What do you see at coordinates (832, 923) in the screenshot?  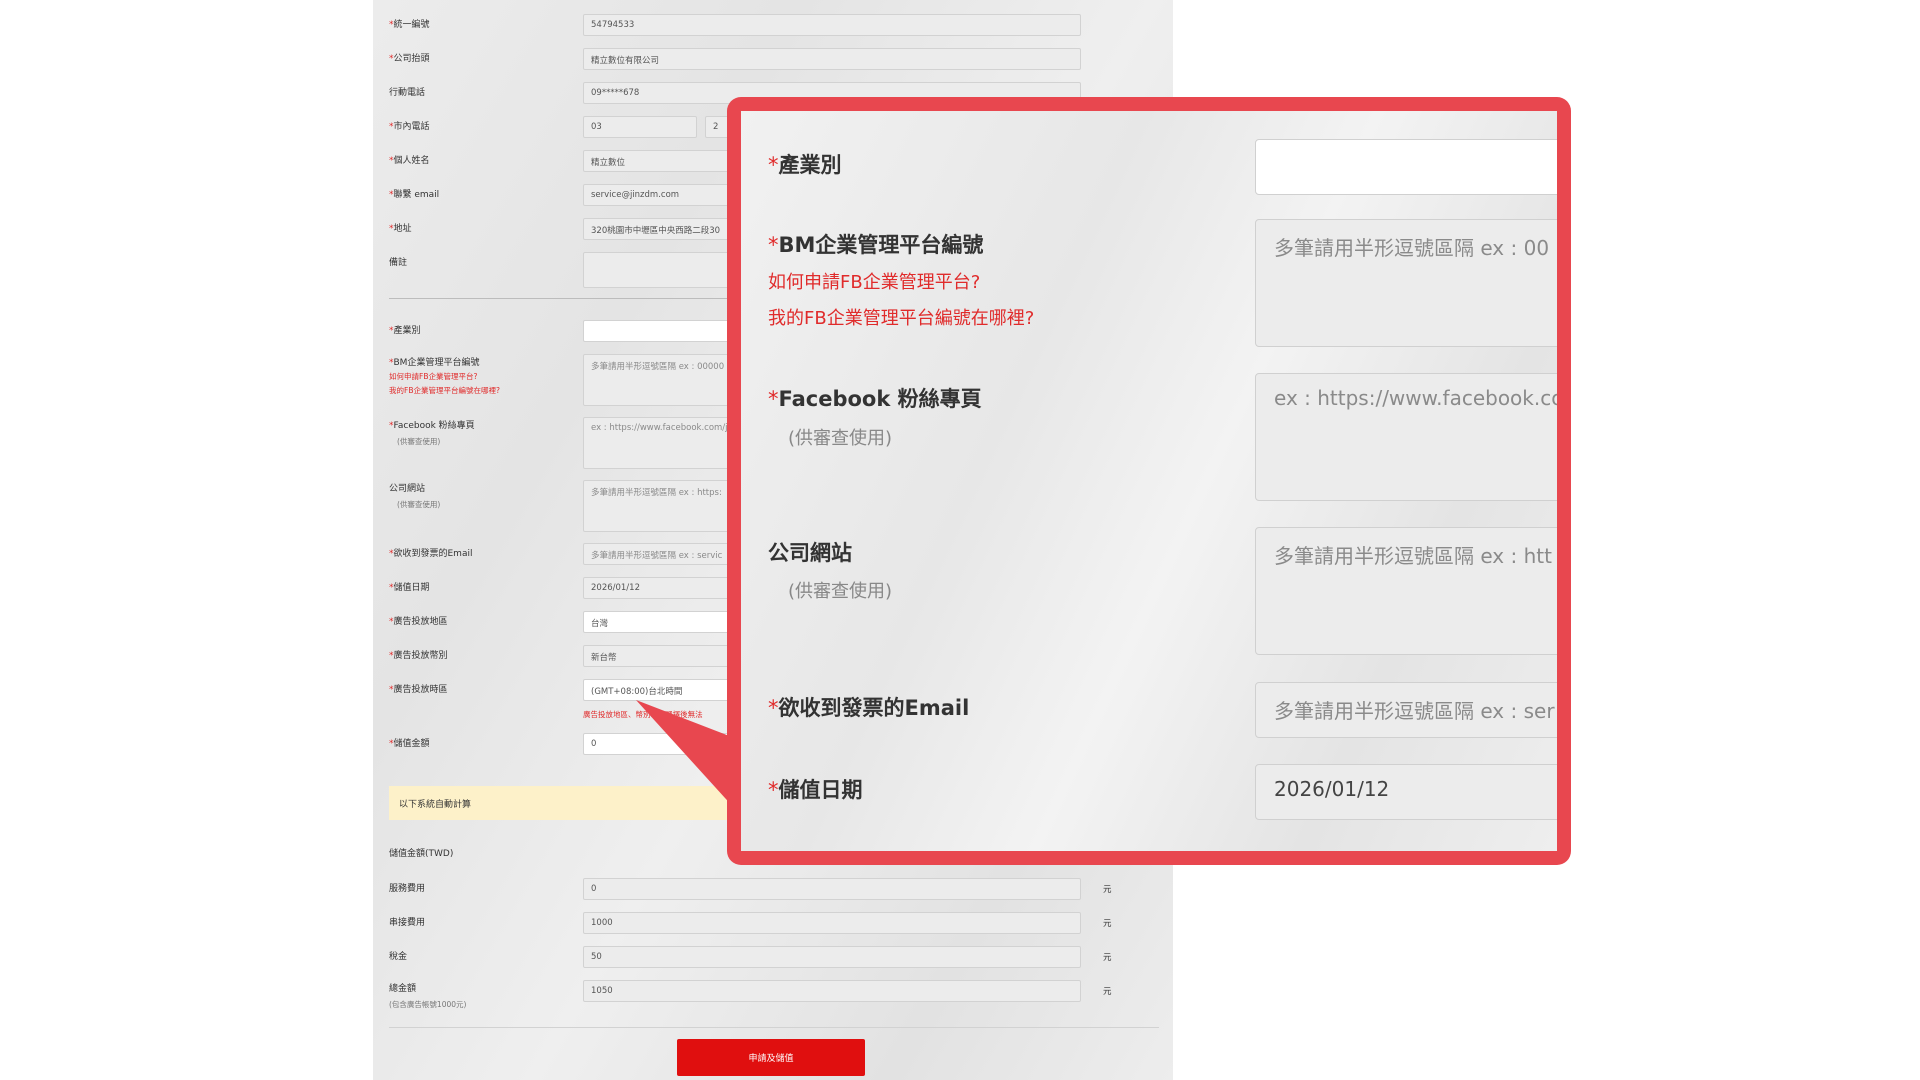 I see `connect-fee-field: 1000` at bounding box center [832, 923].